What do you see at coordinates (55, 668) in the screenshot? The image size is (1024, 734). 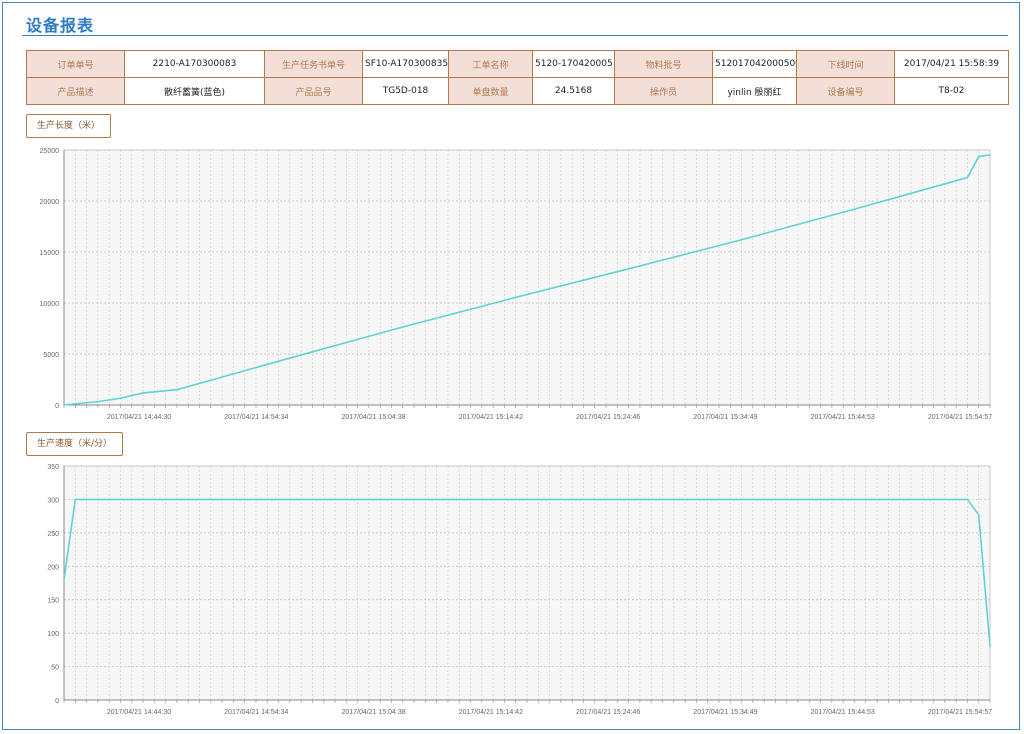 I see `y-tick-label: 50` at bounding box center [55, 668].